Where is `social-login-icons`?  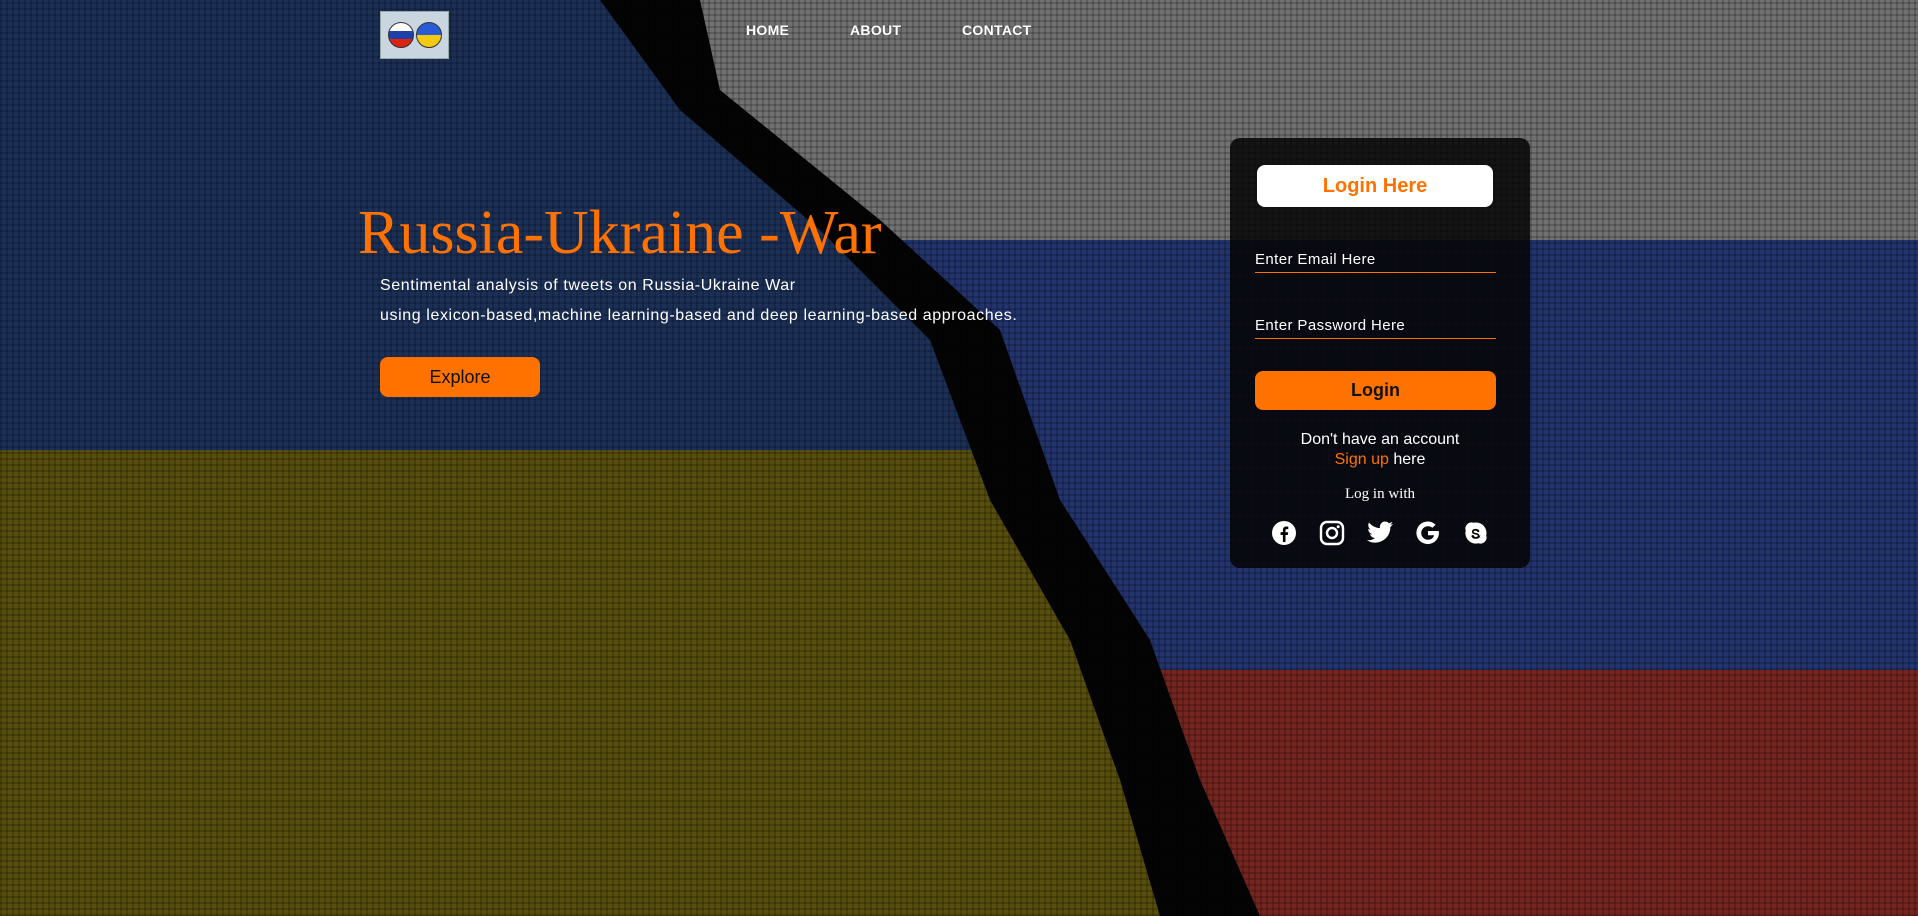
social-login-icons is located at coordinates (1380, 533).